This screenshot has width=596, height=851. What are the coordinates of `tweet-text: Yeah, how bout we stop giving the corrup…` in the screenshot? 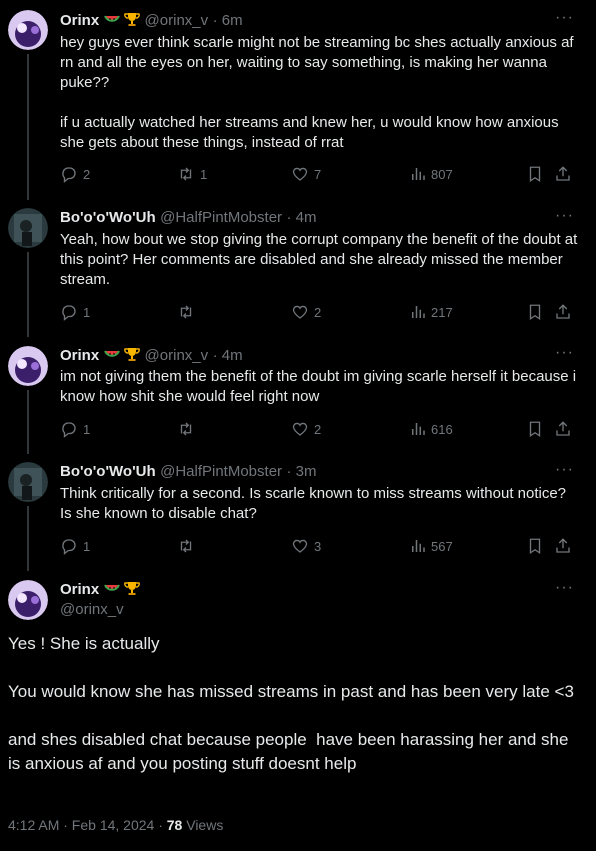 It's located at (321, 259).